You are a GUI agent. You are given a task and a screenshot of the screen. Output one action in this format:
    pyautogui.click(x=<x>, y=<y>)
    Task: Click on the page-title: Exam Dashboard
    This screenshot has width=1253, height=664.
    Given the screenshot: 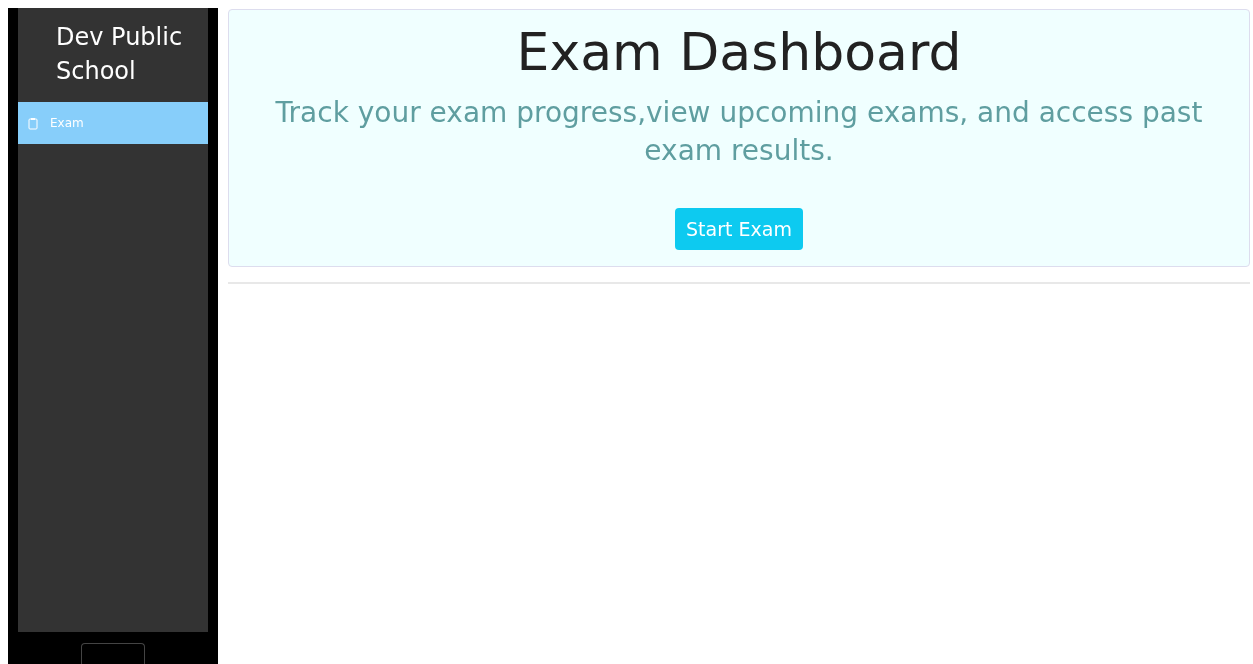 What is the action you would take?
    pyautogui.click(x=739, y=52)
    